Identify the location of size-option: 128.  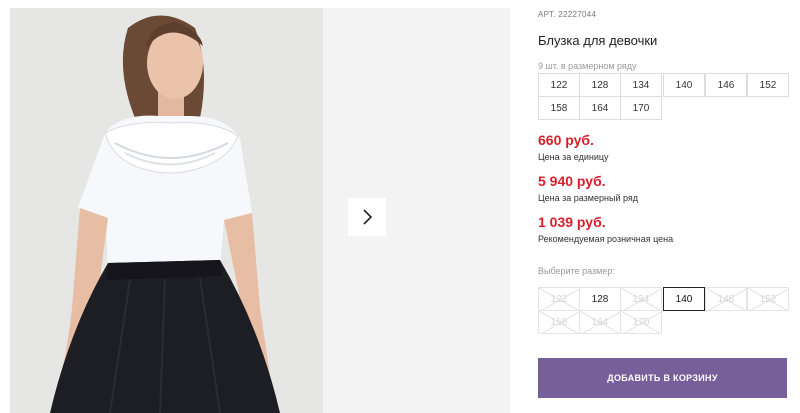
(600, 299).